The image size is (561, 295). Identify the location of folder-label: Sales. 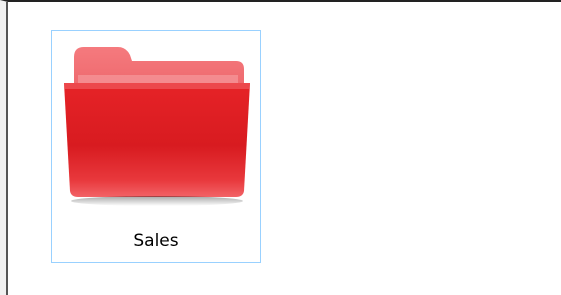
(156, 241).